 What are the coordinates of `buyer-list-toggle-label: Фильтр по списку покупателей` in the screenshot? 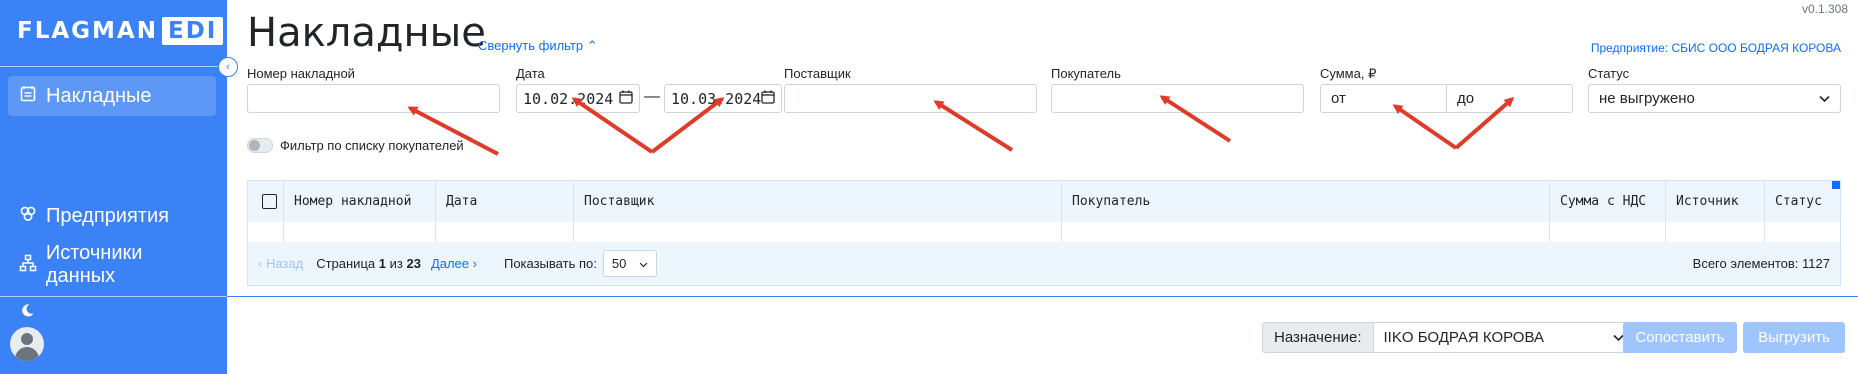 It's located at (372, 145).